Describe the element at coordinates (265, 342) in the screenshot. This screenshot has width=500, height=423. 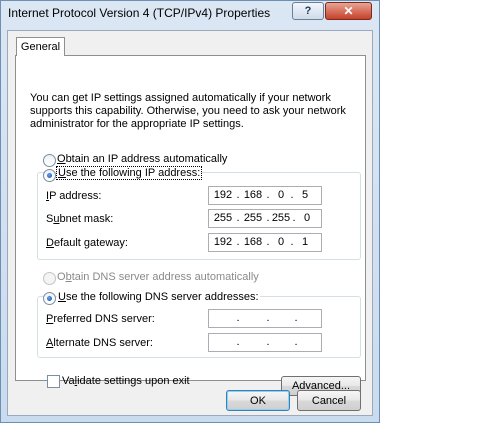
I see `alternate-dns-input: . . .` at that location.